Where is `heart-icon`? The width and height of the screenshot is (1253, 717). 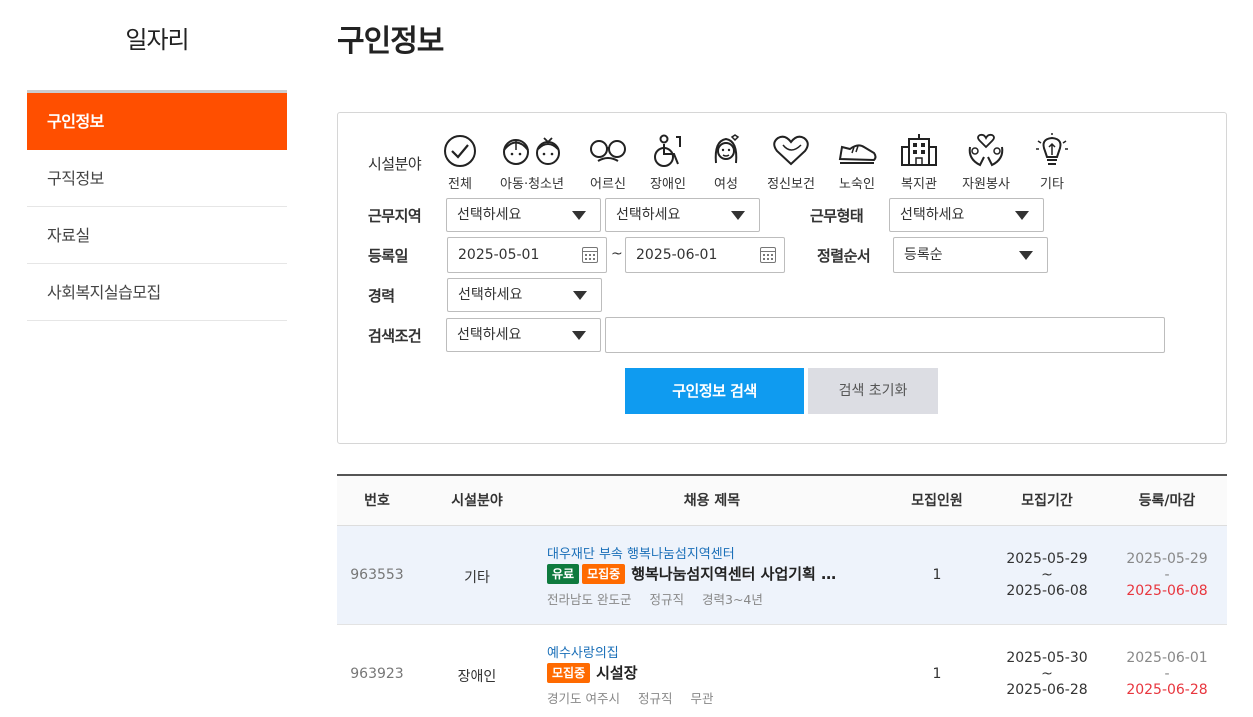 heart-icon is located at coordinates (791, 150).